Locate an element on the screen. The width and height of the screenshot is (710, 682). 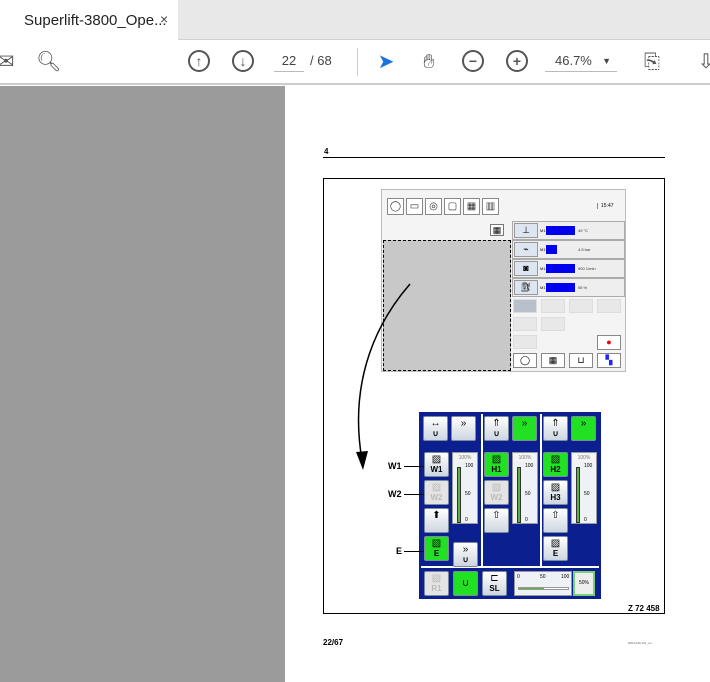
machine-icon: ▦ is located at coordinates (553, 360).